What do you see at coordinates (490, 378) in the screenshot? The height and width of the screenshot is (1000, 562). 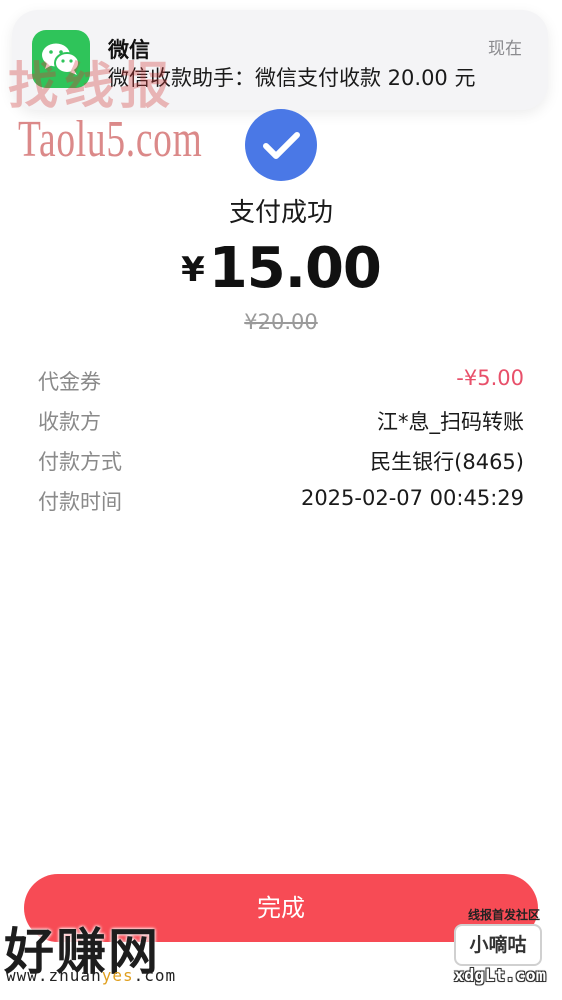 I see `detail-value: -¥5.00` at bounding box center [490, 378].